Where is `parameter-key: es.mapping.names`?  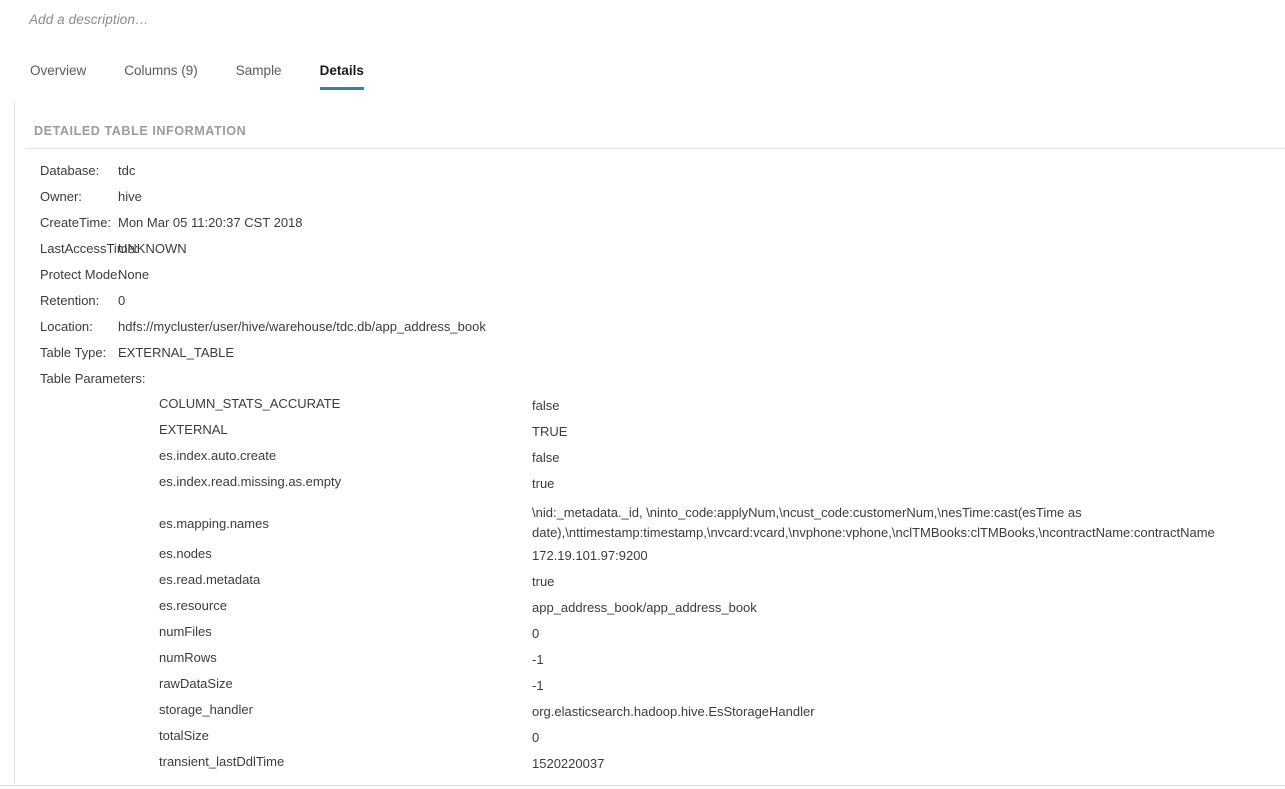
parameter-key: es.mapping.names is located at coordinates (214, 523).